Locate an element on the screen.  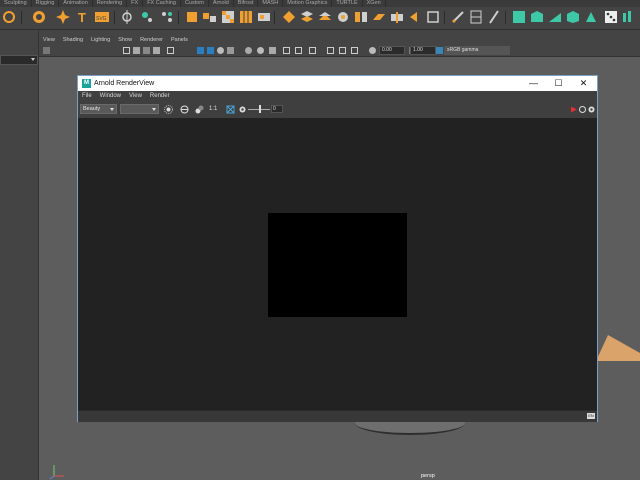
exposure-input: 0 is located at coordinates (277, 109).